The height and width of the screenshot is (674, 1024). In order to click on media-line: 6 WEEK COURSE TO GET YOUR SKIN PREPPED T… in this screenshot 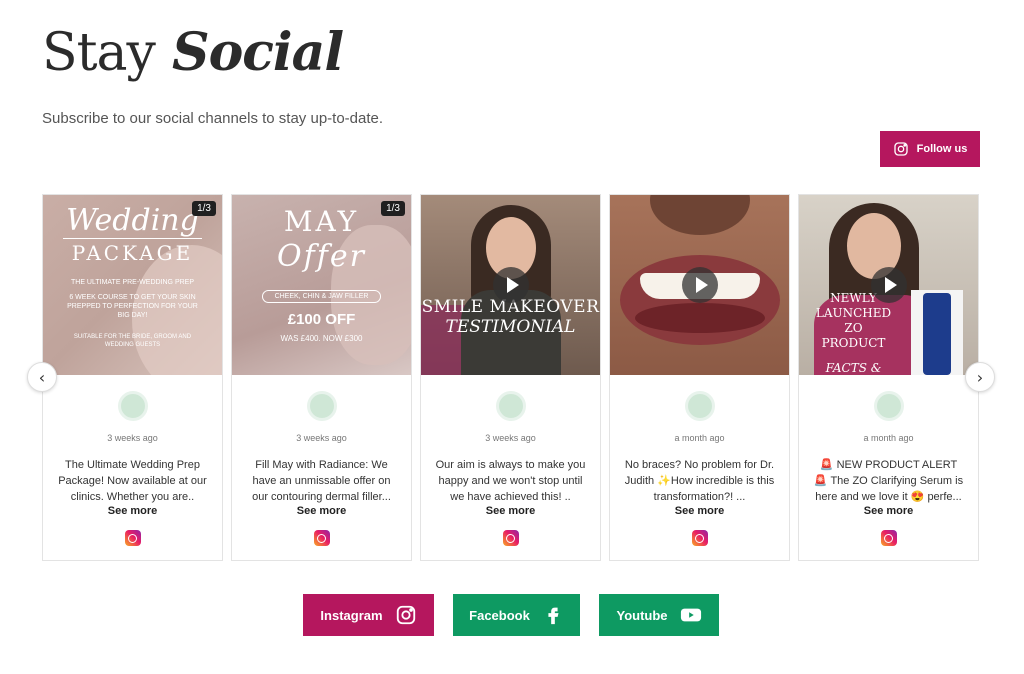, I will do `click(132, 306)`.